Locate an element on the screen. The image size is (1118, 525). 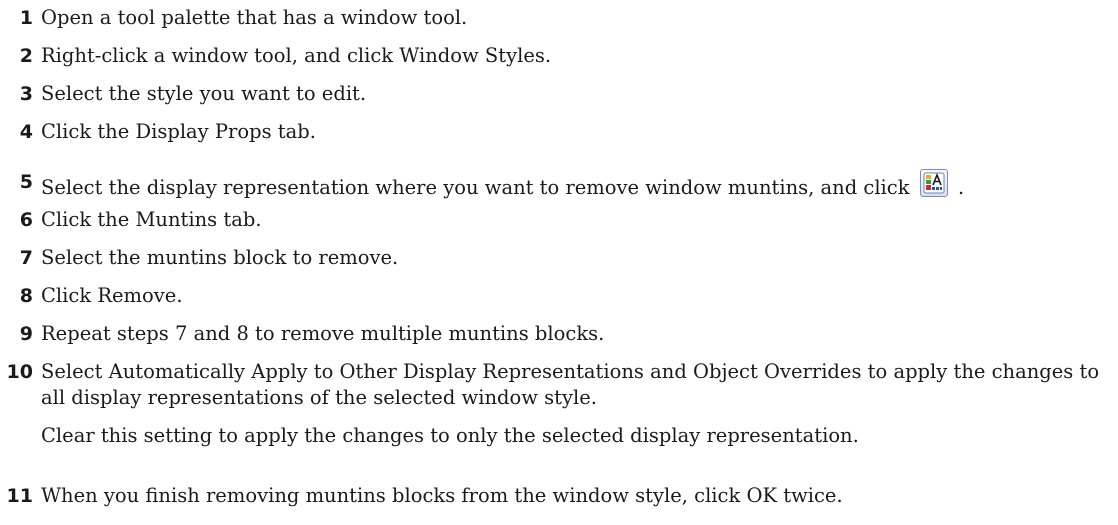
step-text: Select the style you want to edit. is located at coordinates (204, 93).